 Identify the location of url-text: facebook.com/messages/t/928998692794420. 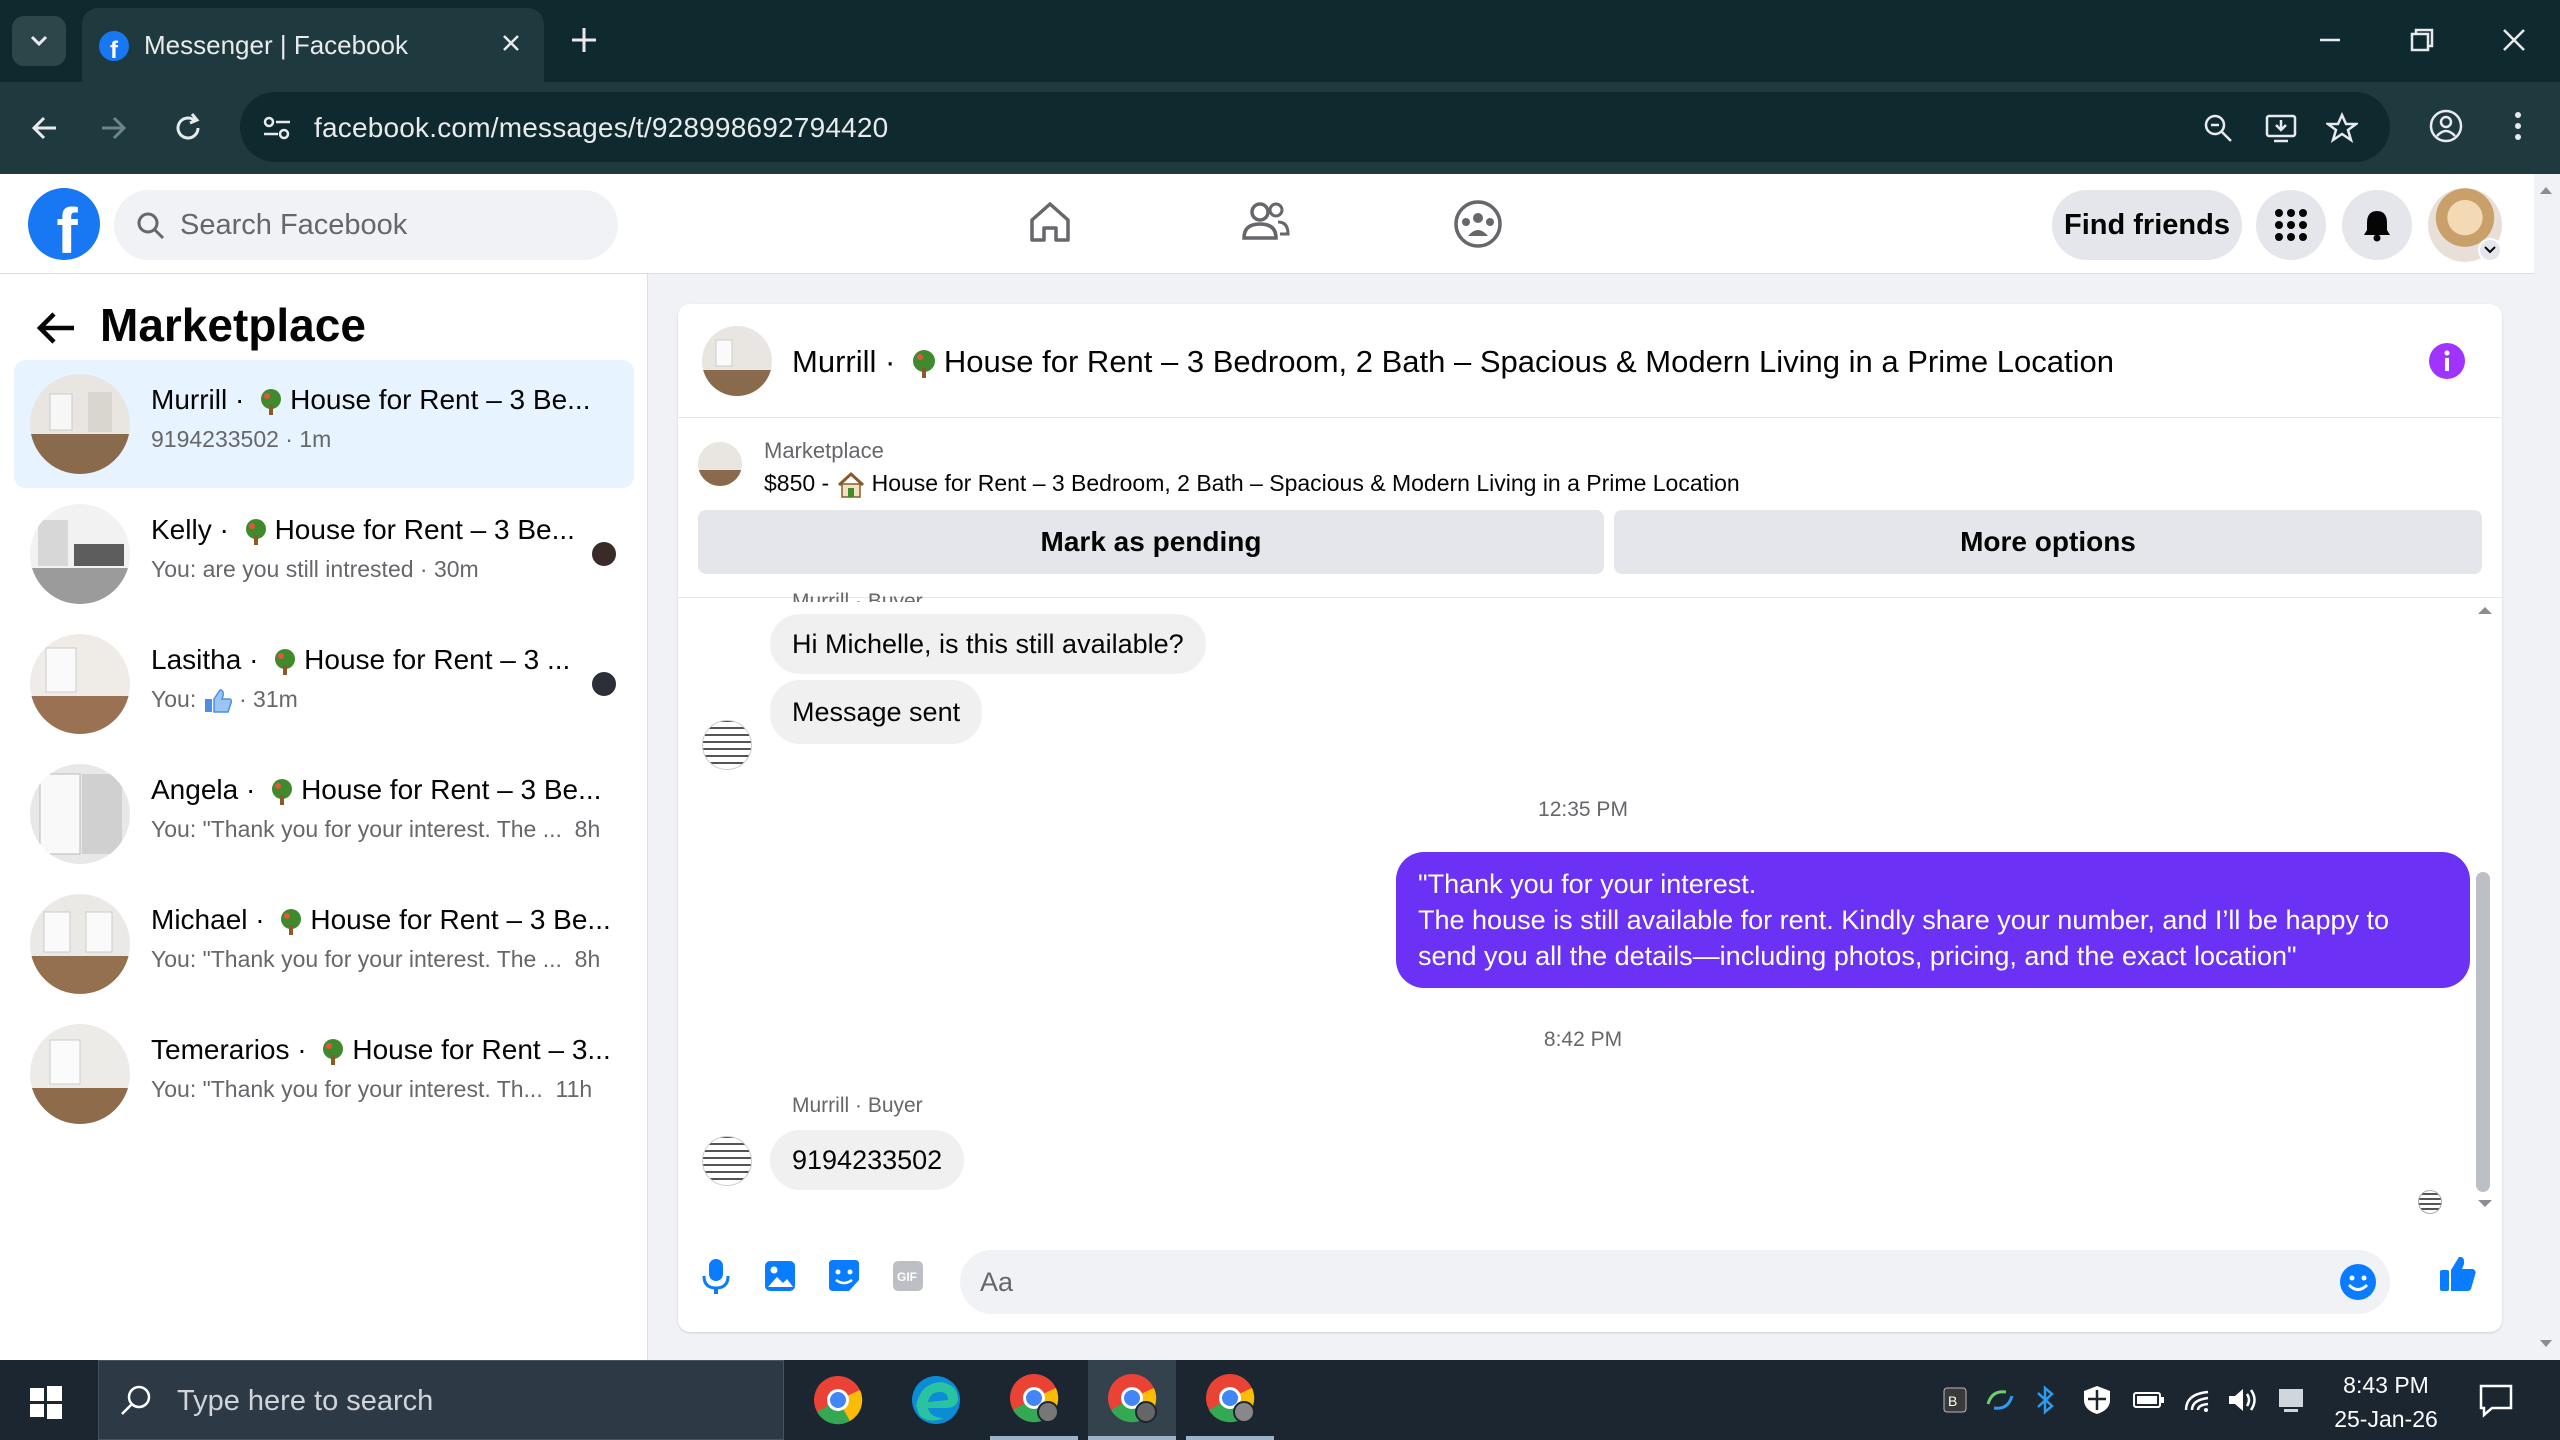
(601, 127).